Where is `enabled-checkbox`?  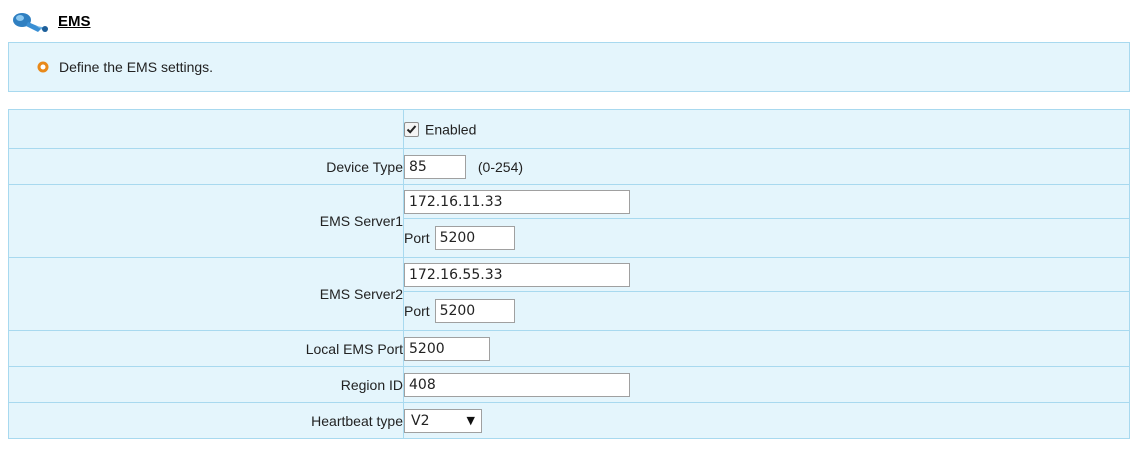 enabled-checkbox is located at coordinates (411, 130).